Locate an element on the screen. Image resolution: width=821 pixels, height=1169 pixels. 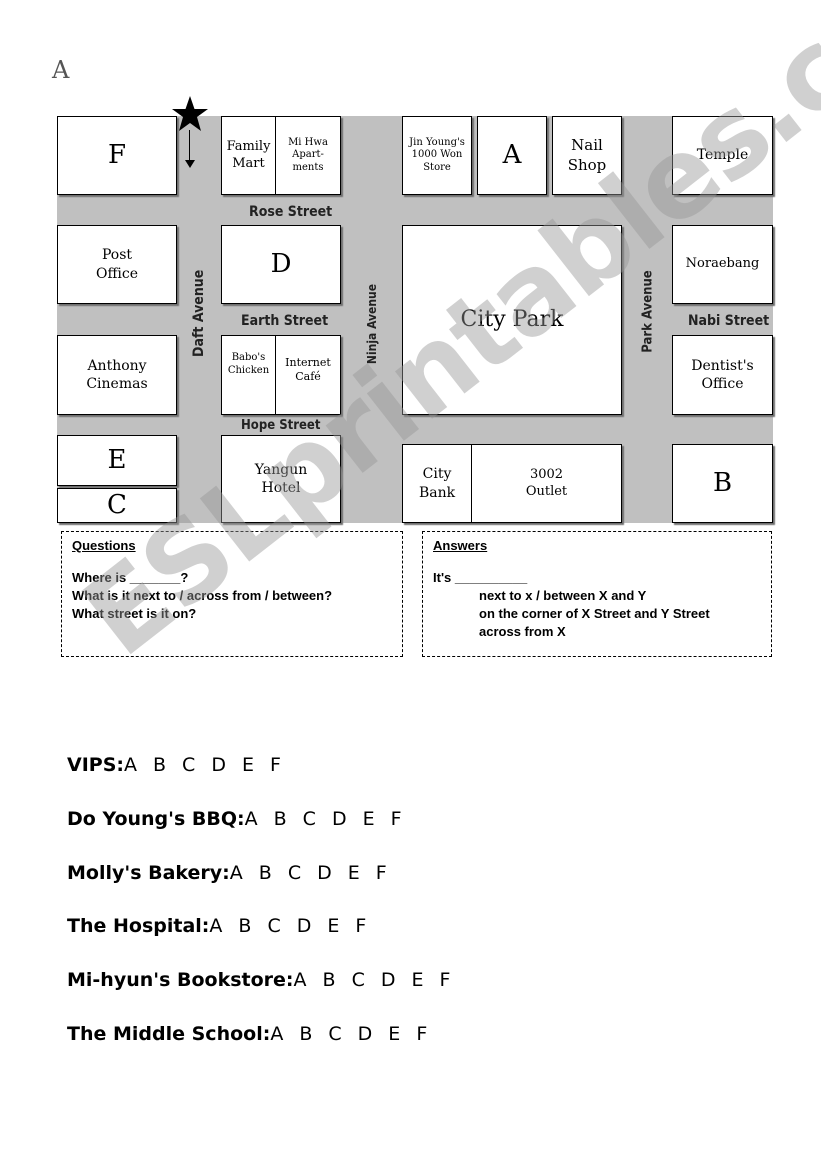
block-nail-shop: Nail Shop is located at coordinates (587, 155).